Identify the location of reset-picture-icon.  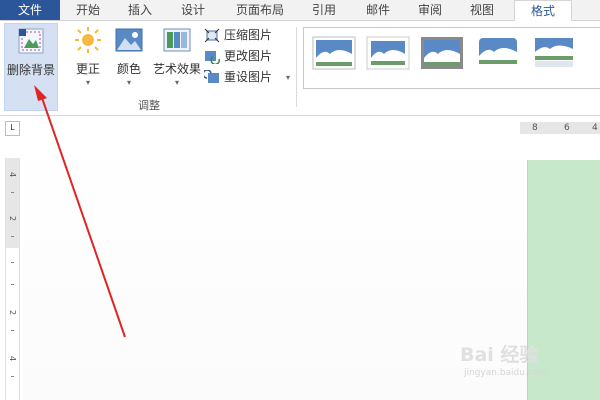
(211, 76).